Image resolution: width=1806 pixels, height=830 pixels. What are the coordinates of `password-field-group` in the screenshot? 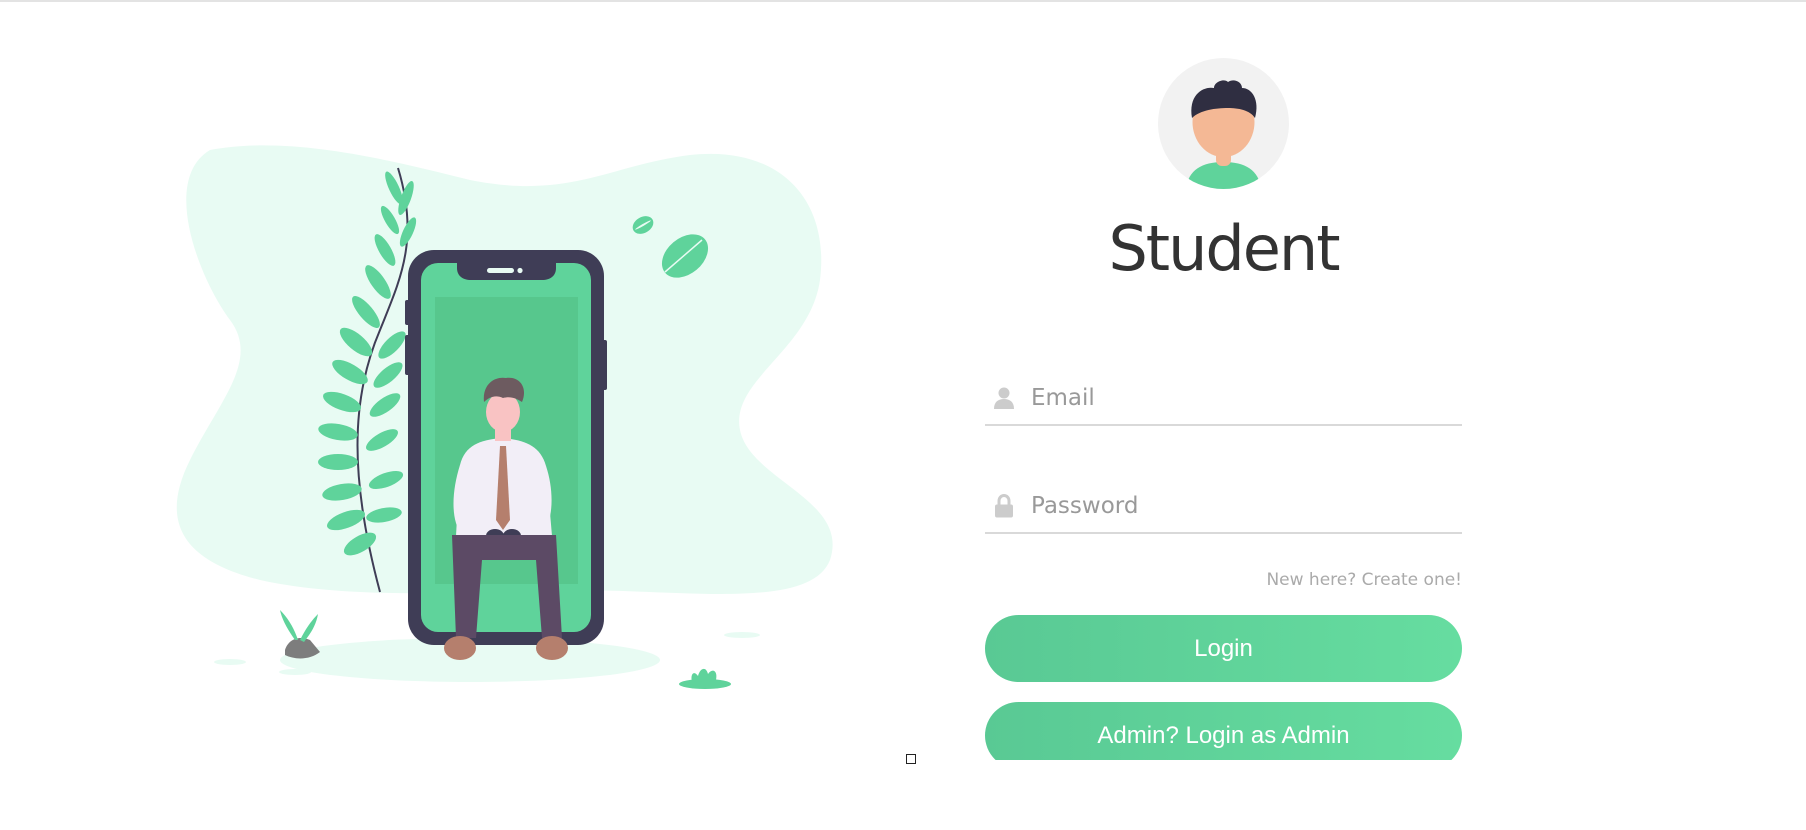 It's located at (1223, 507).